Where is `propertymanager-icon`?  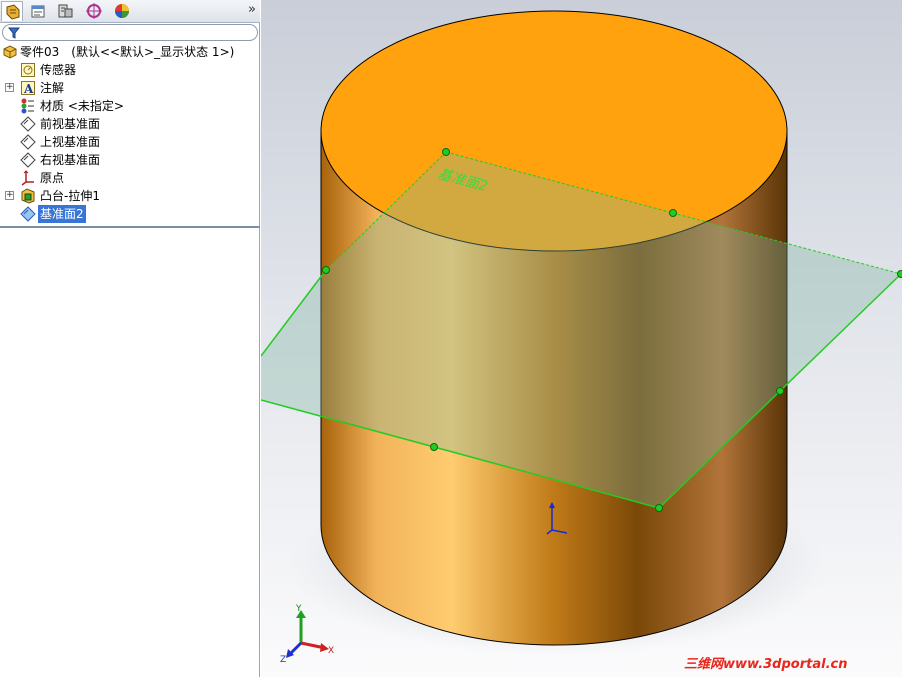
propertymanager-icon is located at coordinates (38, 11).